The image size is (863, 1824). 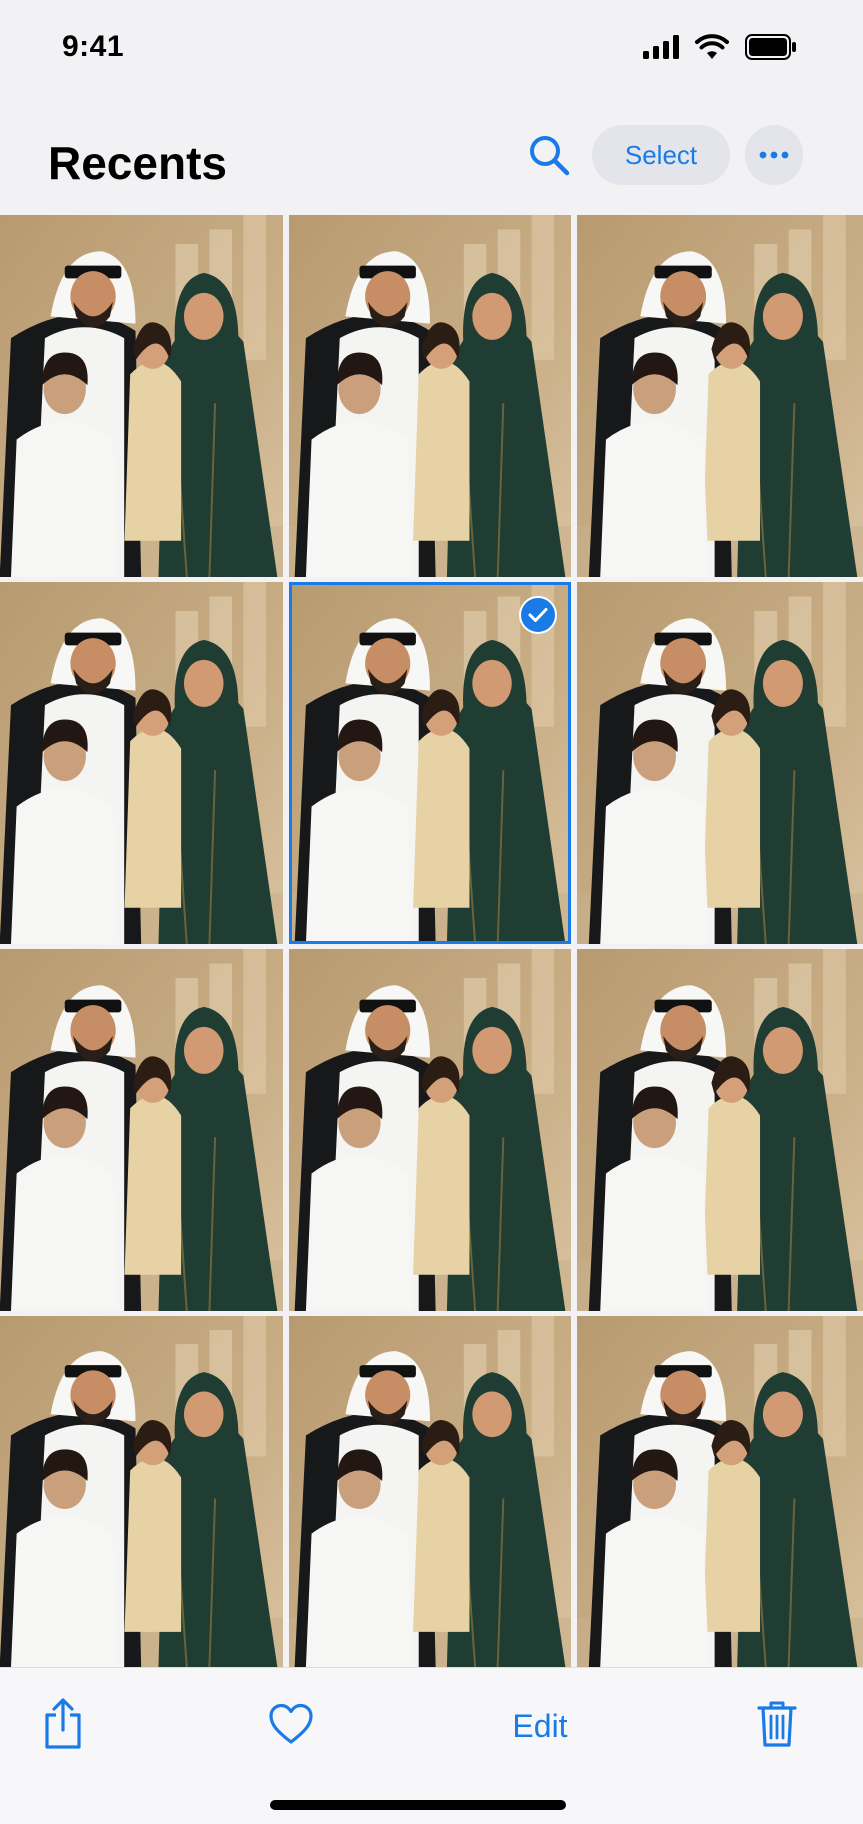 I want to click on more-button, so click(x=774, y=155).